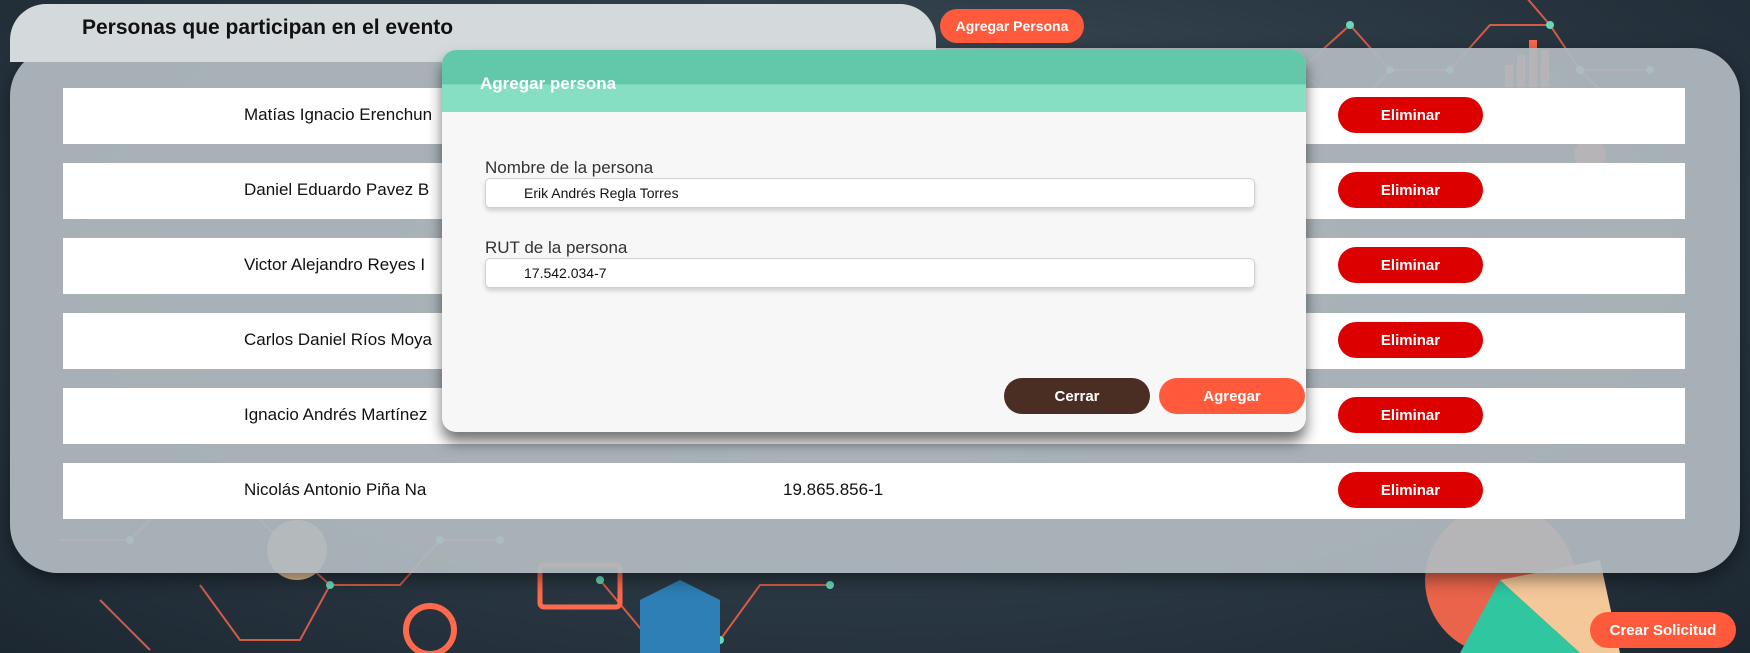 This screenshot has width=1750, height=653. What do you see at coordinates (1077, 396) in the screenshot?
I see `close-button: Cerrar` at bounding box center [1077, 396].